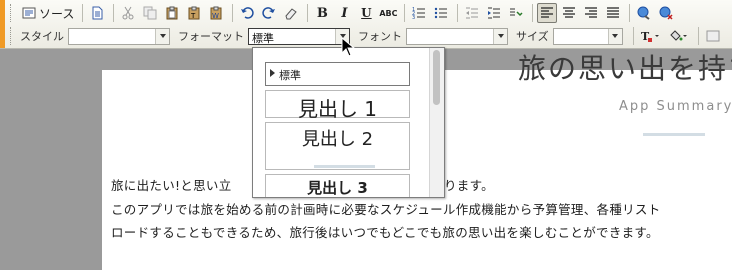 Image resolution: width=732 pixels, height=270 pixels. I want to click on toolbar-row-1: ソース T W B I U ABC 123, so click(343, 13).